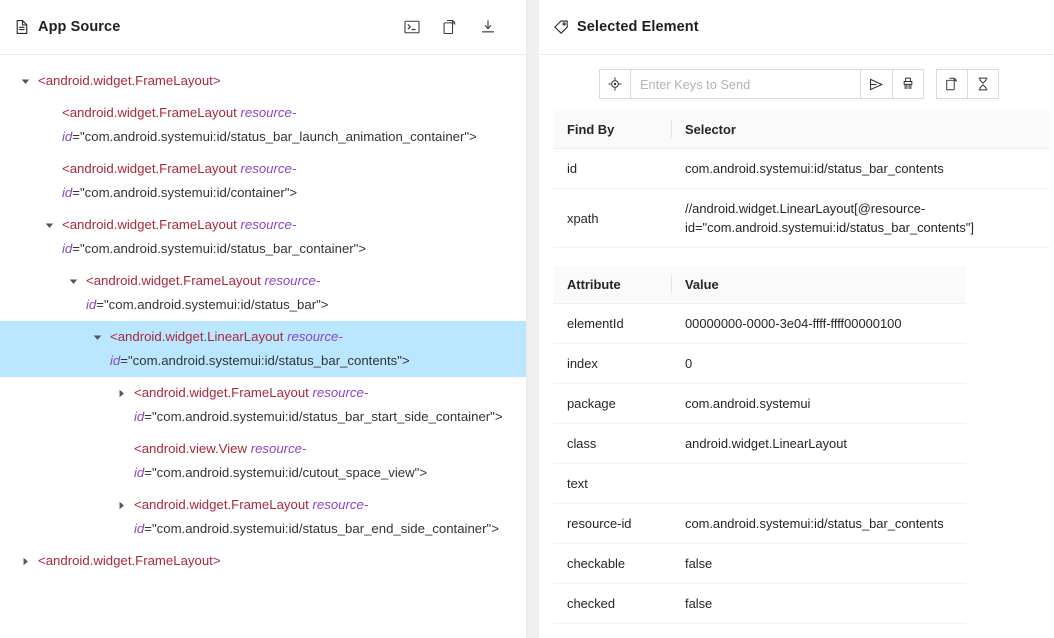 The image size is (1054, 638). Describe the element at coordinates (877, 84) in the screenshot. I see `send-paper-plane-icon` at that location.